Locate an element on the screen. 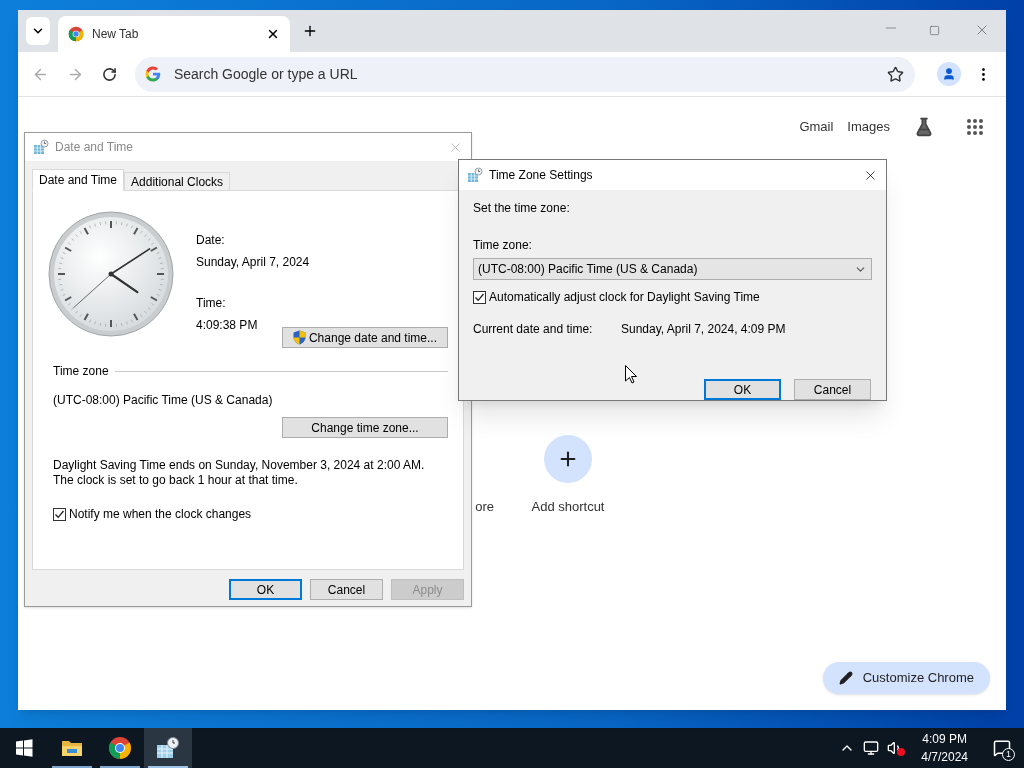 Image resolution: width=1024 pixels, height=768 pixels. date-label: Date: is located at coordinates (211, 240).